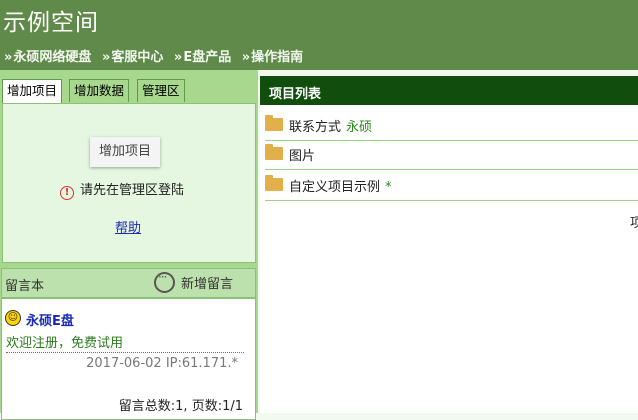  Describe the element at coordinates (388, 187) in the screenshot. I see `project-row-extra: *` at that location.